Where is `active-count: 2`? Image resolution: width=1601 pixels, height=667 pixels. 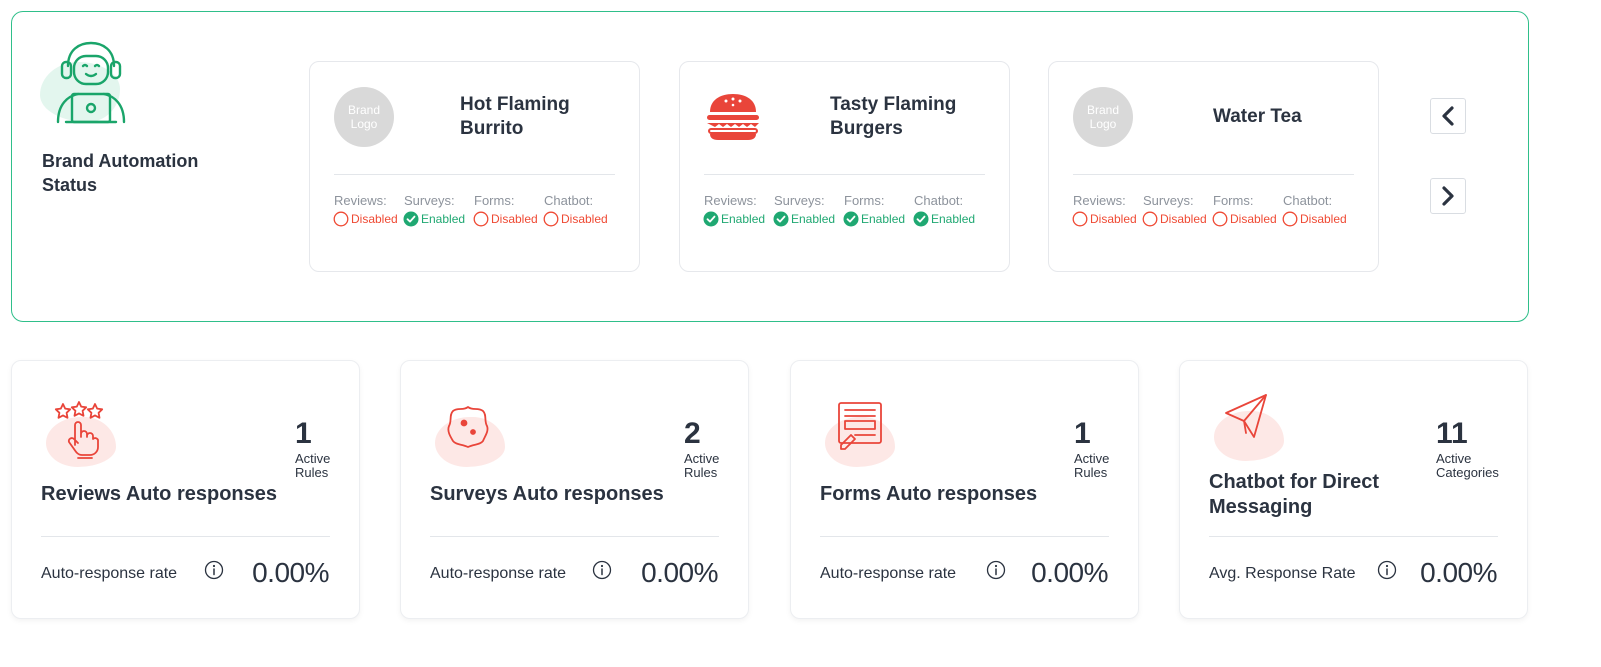
active-count: 2 is located at coordinates (692, 433).